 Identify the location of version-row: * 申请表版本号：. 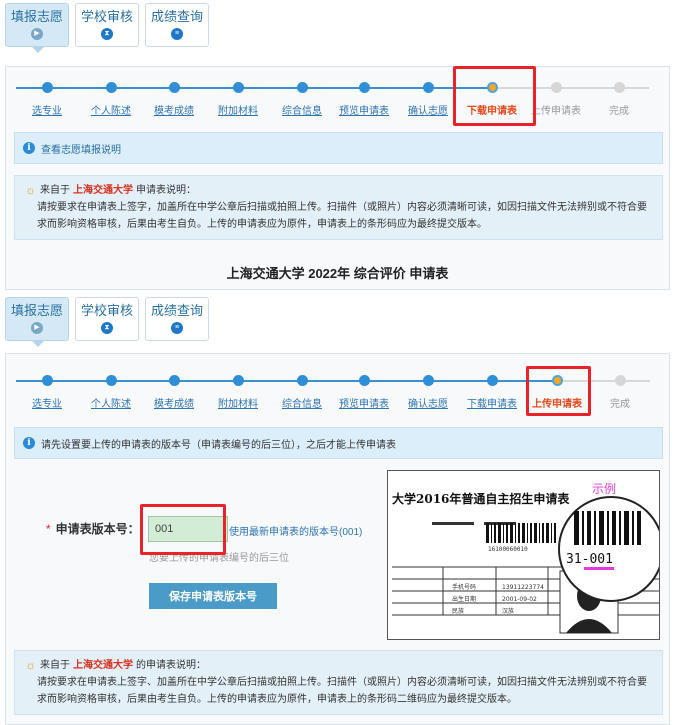
(93, 528).